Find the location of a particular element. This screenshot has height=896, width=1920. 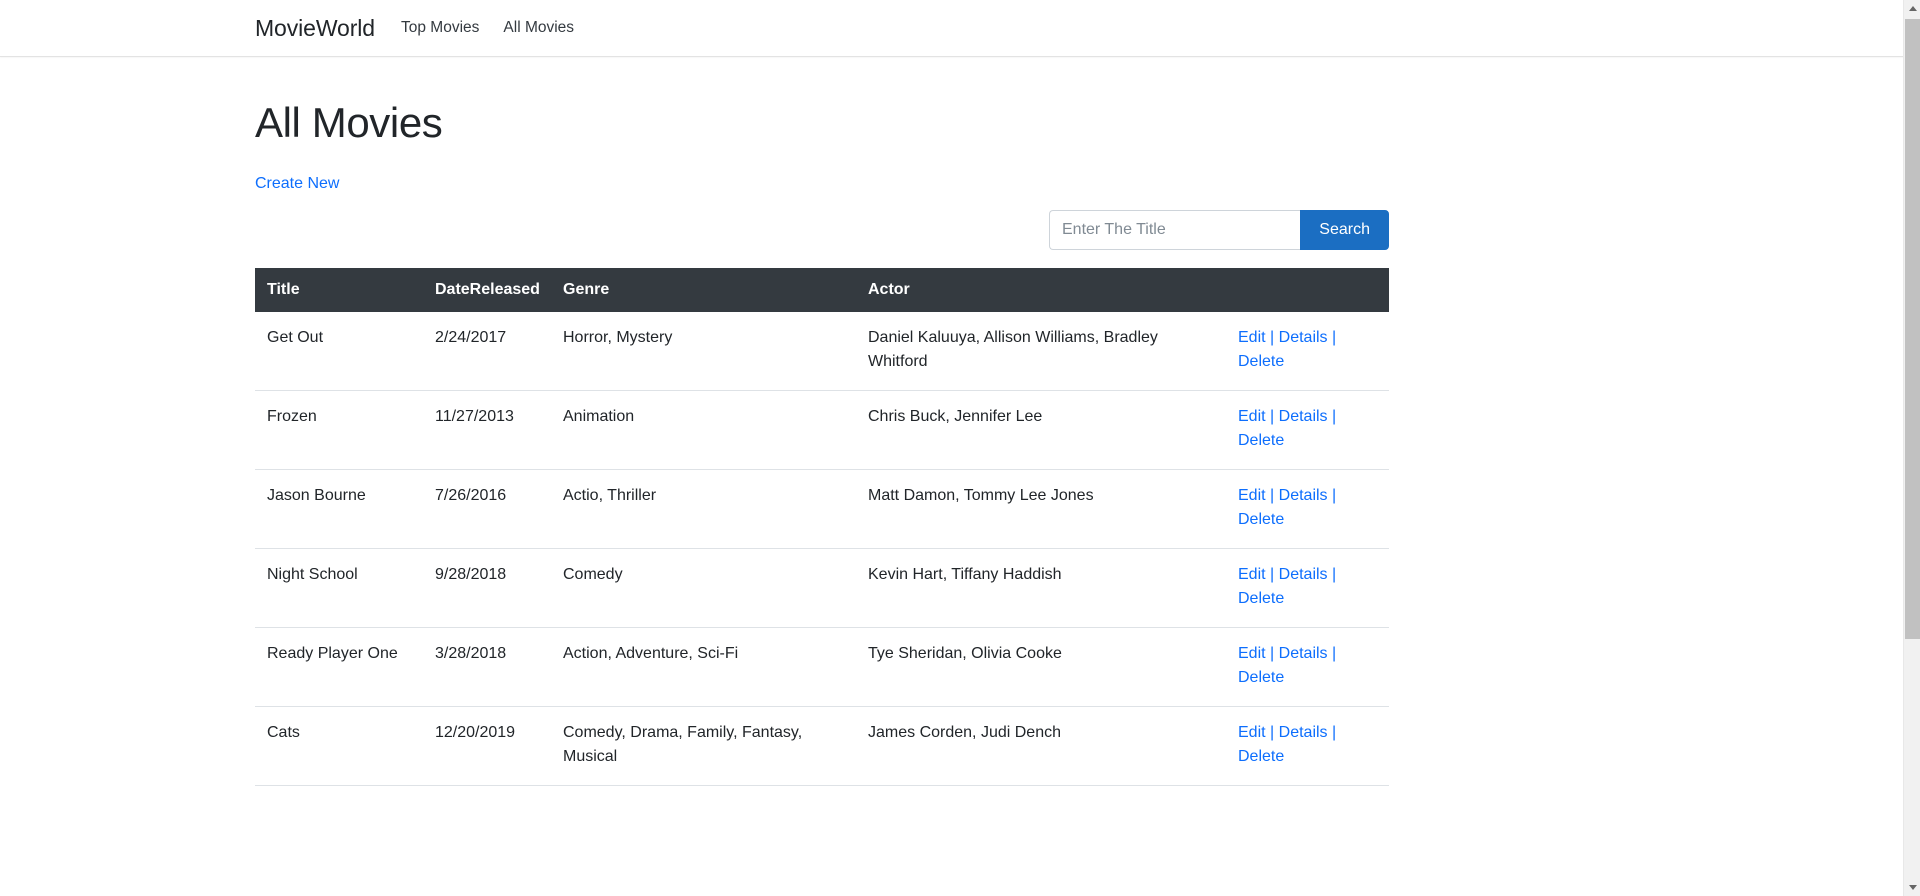

edit-link-5: Edit is located at coordinates (1252, 732).